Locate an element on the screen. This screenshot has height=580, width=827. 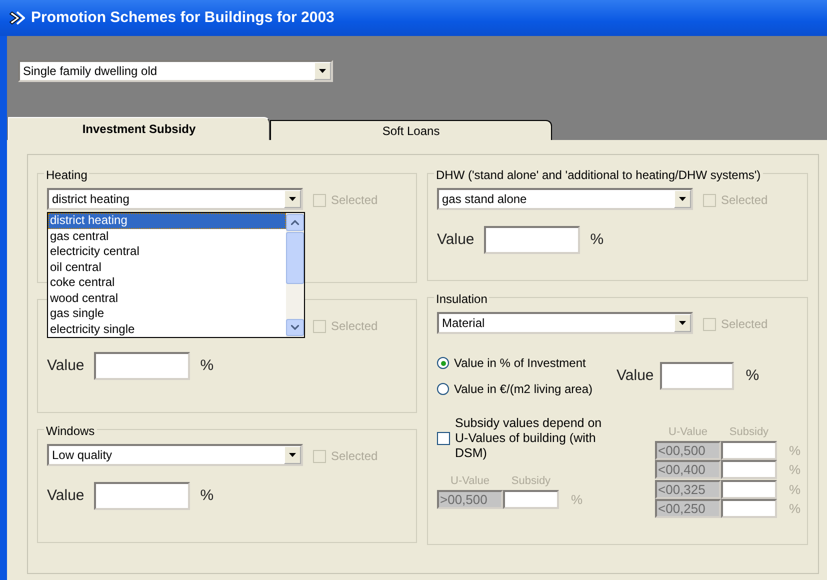
scroll-thumb is located at coordinates (295, 258).